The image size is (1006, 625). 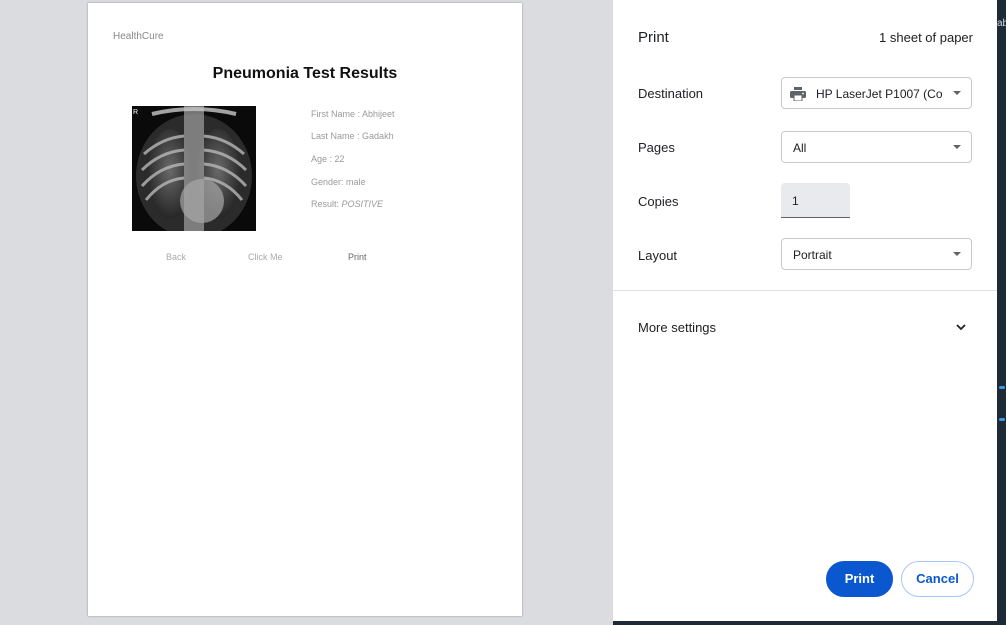 What do you see at coordinates (671, 93) in the screenshot?
I see `destination-label: Destination` at bounding box center [671, 93].